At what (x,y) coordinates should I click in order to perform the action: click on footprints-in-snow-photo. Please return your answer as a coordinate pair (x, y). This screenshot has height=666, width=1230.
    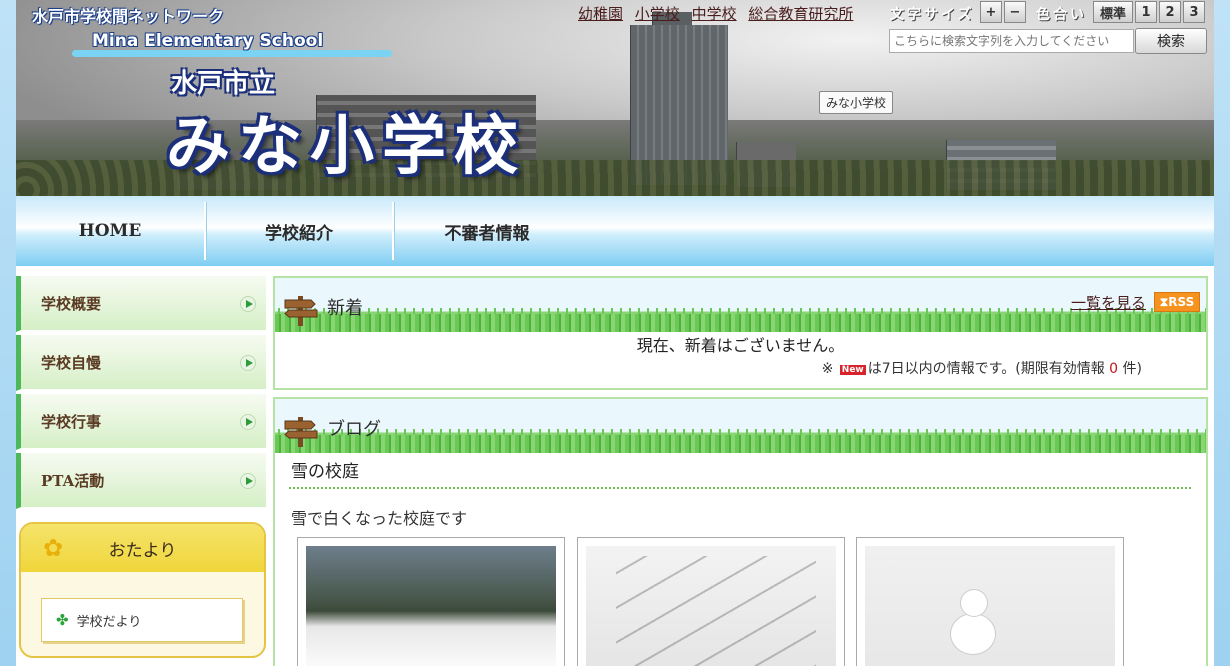
    Looking at the image, I should click on (711, 606).